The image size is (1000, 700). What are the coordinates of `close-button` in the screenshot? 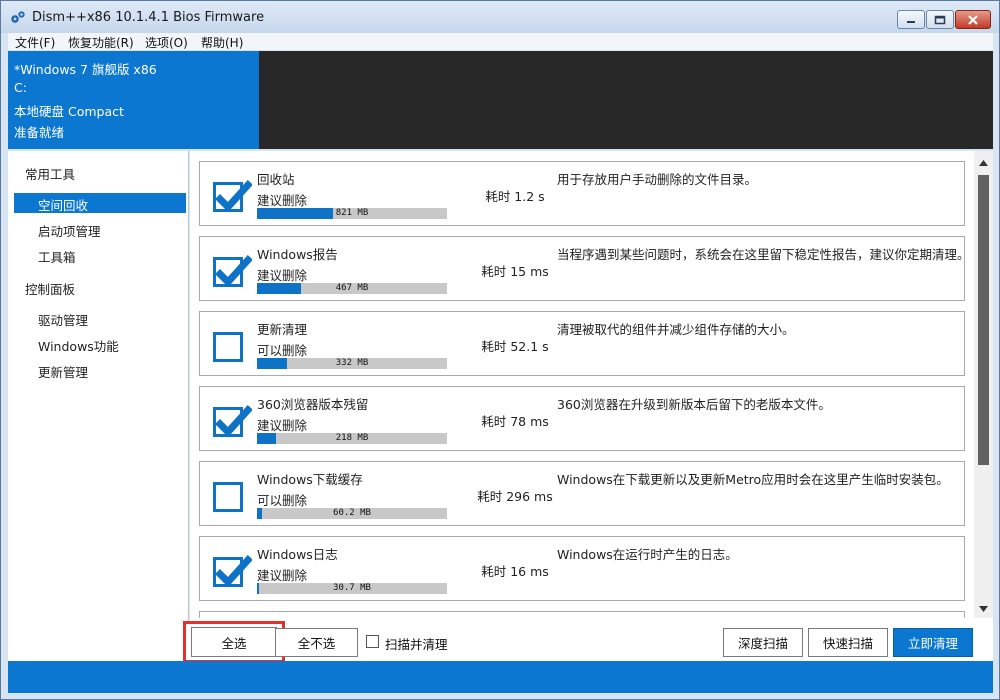 It's located at (973, 19).